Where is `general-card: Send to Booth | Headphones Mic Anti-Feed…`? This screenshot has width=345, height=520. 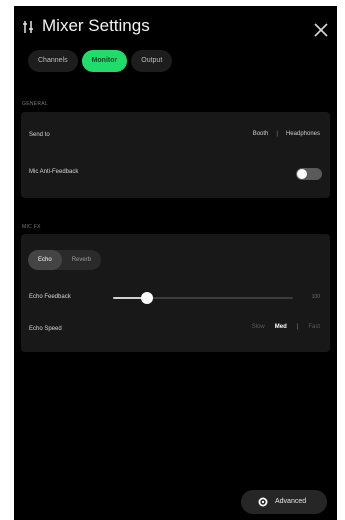 general-card: Send to Booth | Headphones Mic Anti-Feed… is located at coordinates (175, 155).